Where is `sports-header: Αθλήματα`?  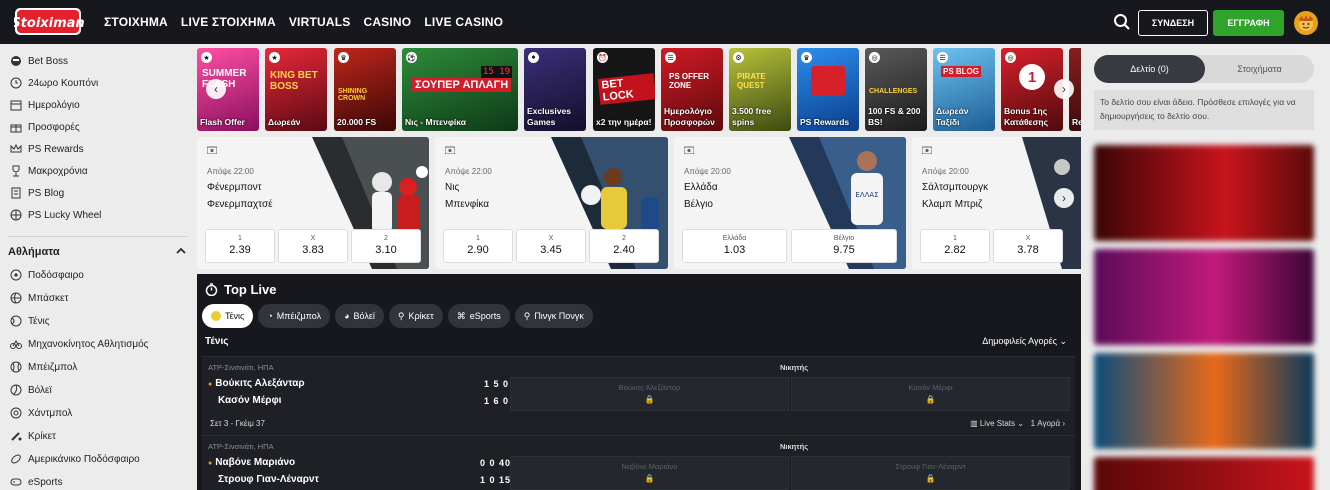
sports-header: Αθλήματα is located at coordinates (97, 252).